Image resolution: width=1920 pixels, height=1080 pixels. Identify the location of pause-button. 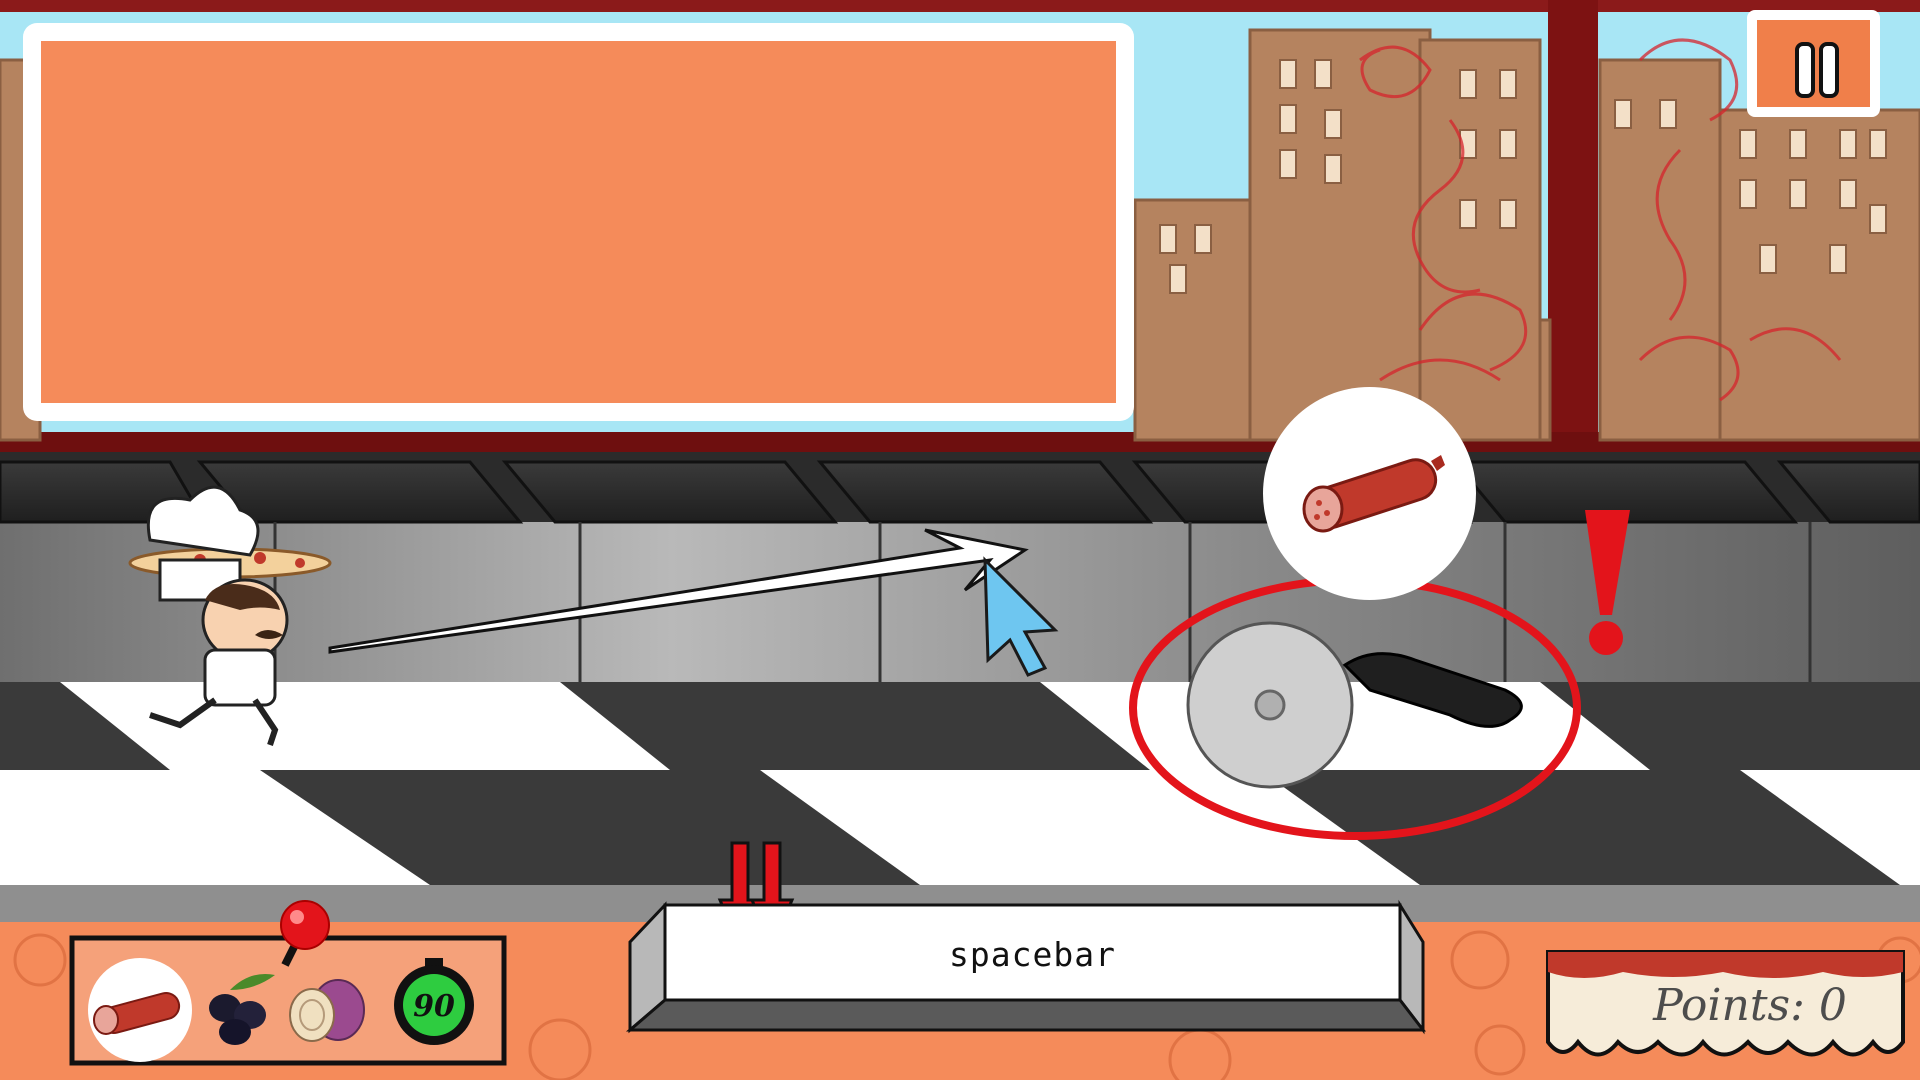
(1813, 63).